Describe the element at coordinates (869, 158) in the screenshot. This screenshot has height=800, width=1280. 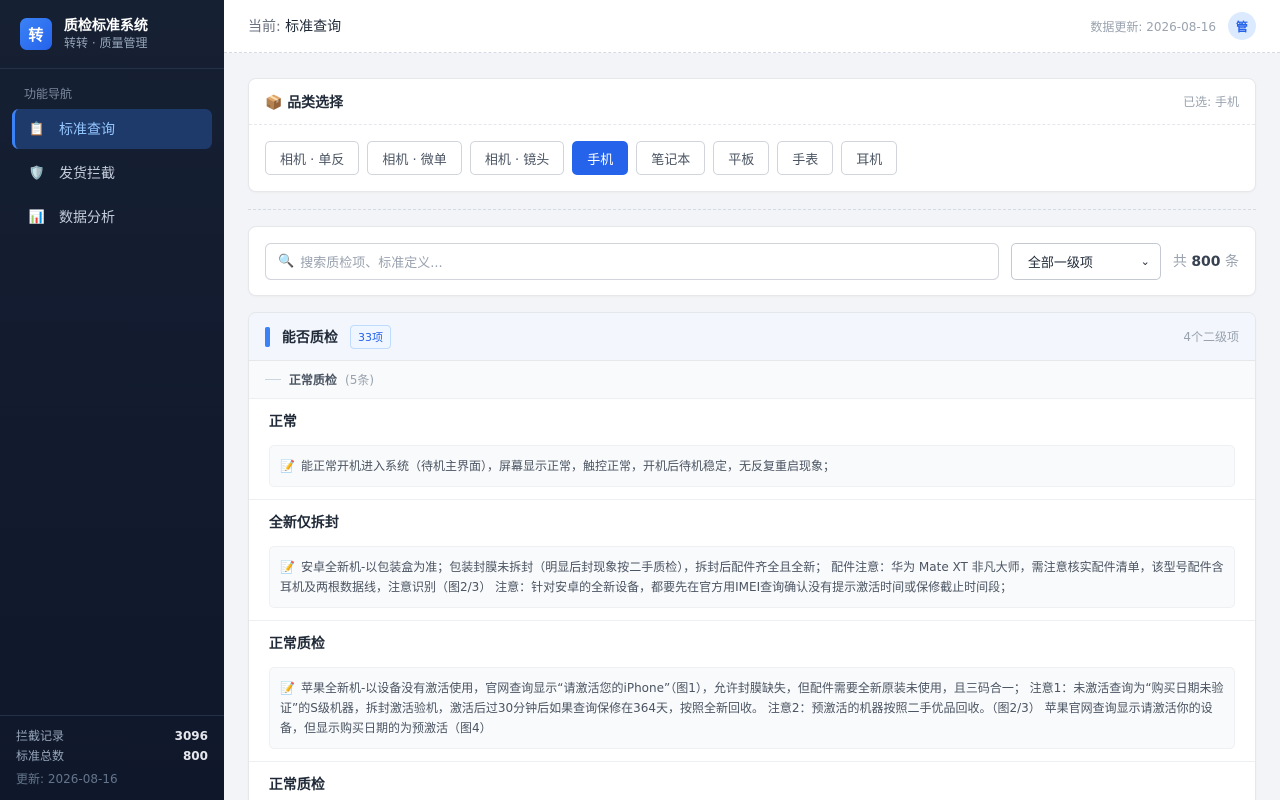
I see `chip-earphones: 耳机` at that location.